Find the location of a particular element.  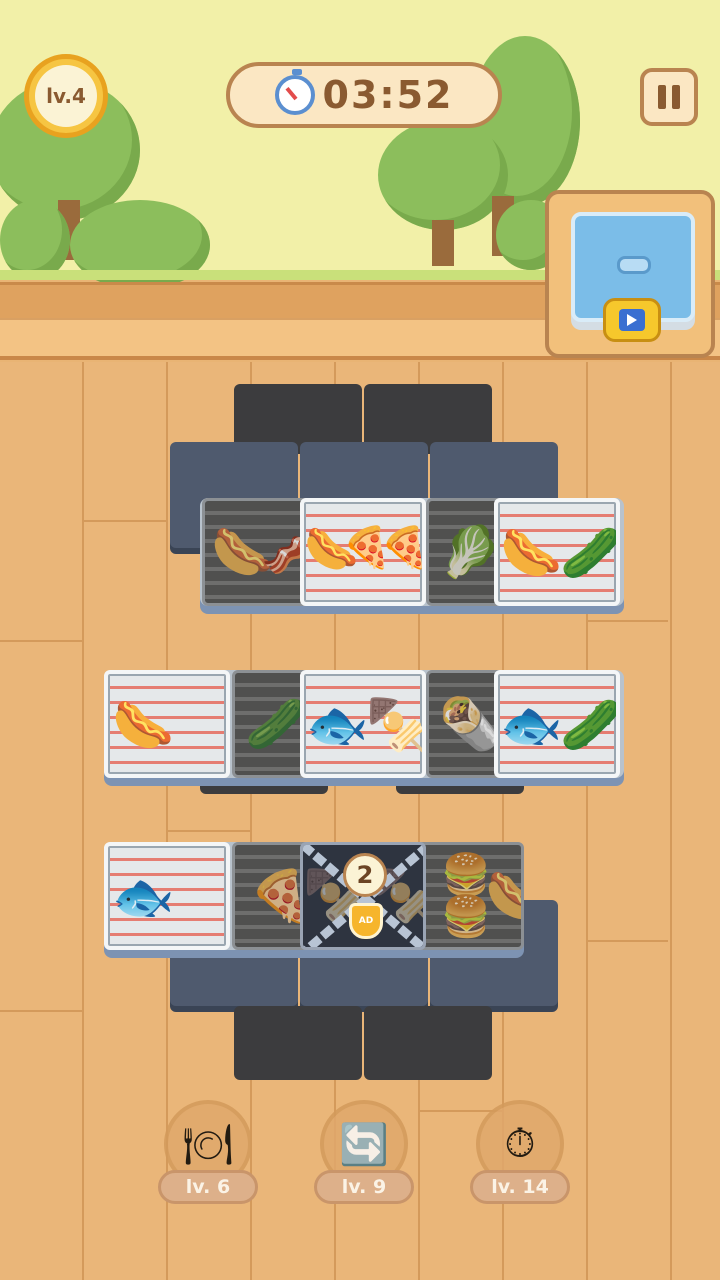

booster-level: lv. 9 is located at coordinates (364, 1187).